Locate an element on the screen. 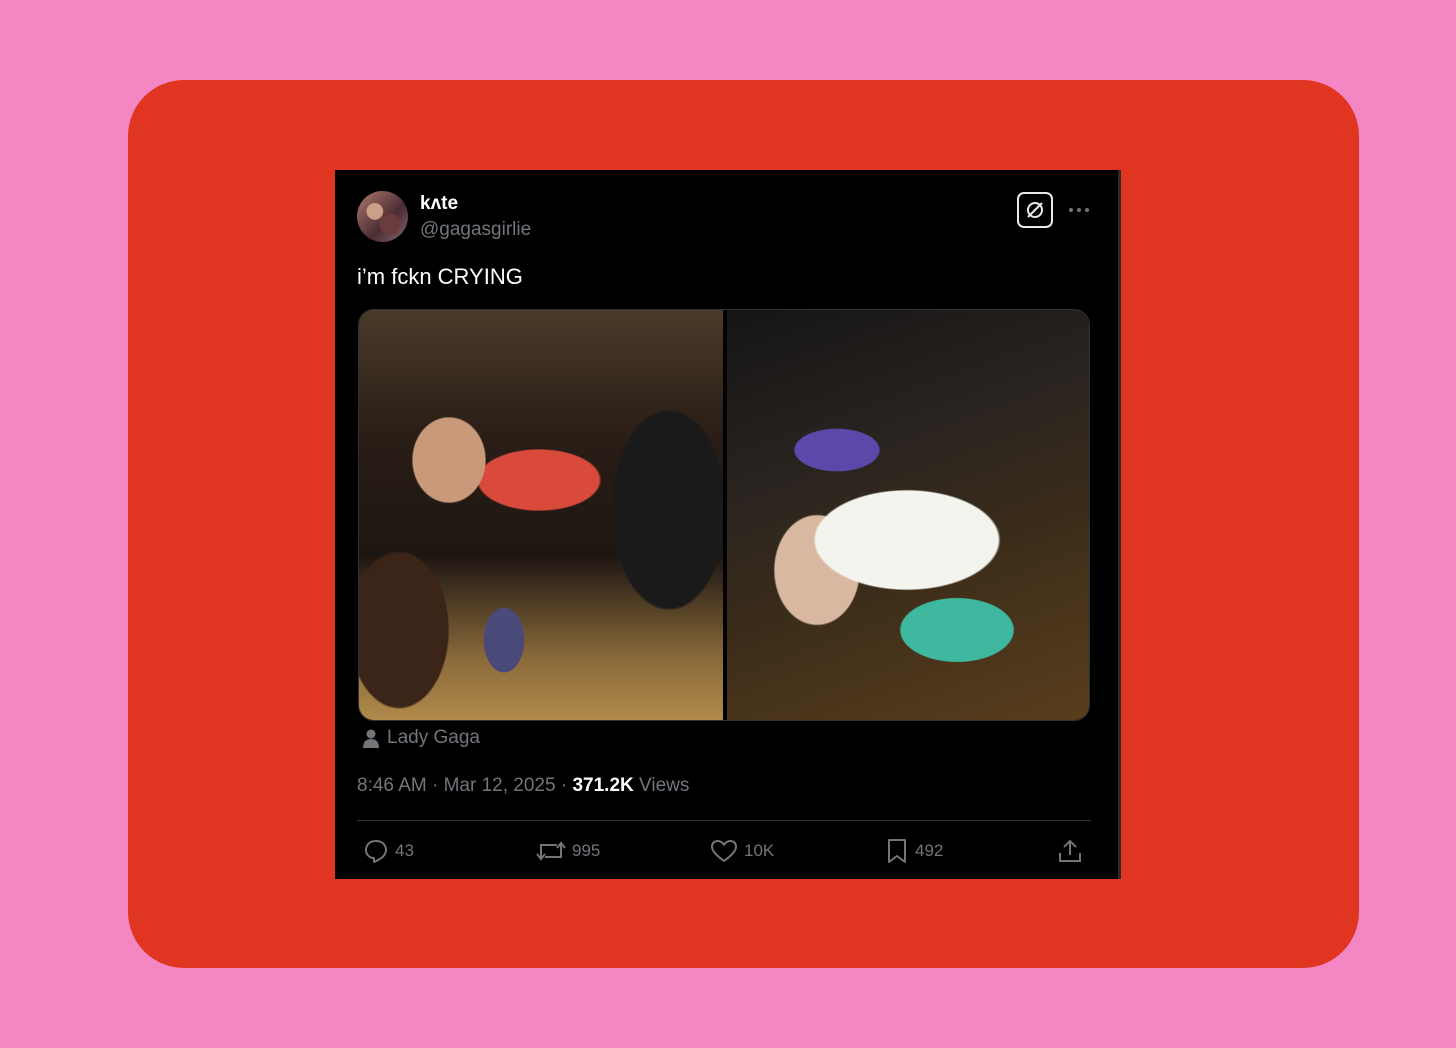 The height and width of the screenshot is (1048, 1456). avatar is located at coordinates (382, 216).